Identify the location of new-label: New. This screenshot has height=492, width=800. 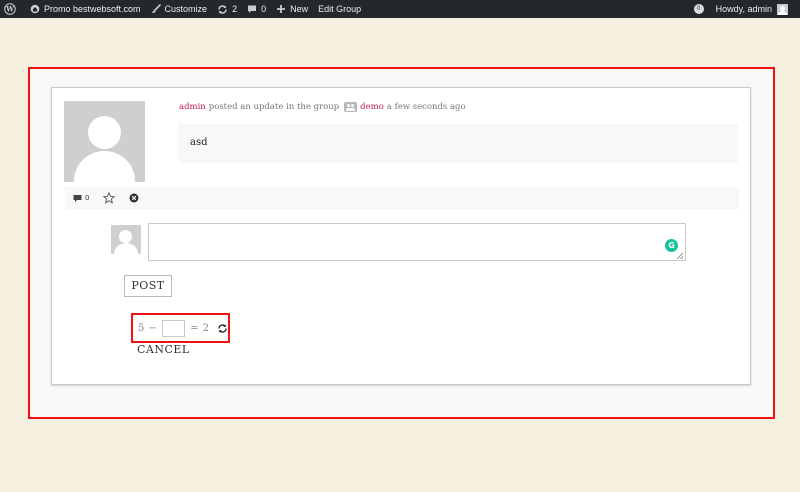
(299, 9).